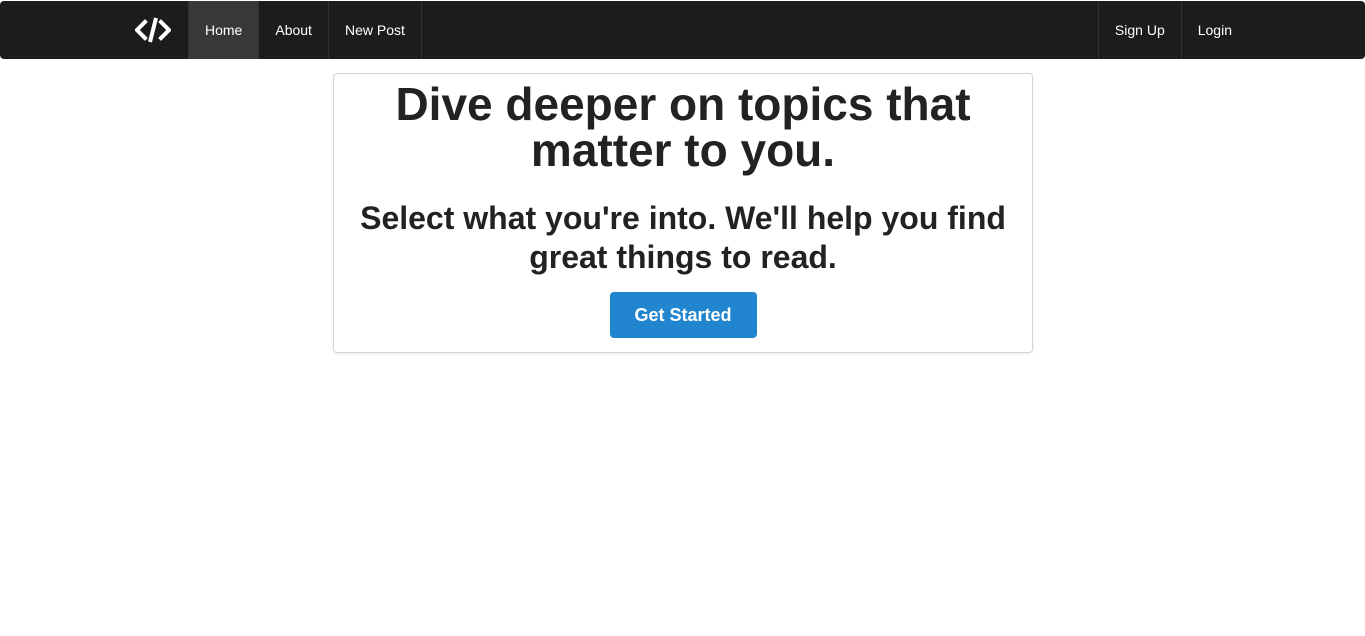 This screenshot has width=1365, height=636. I want to click on navbar-inner: Home About New Post Sign Up Login, so click(683, 30).